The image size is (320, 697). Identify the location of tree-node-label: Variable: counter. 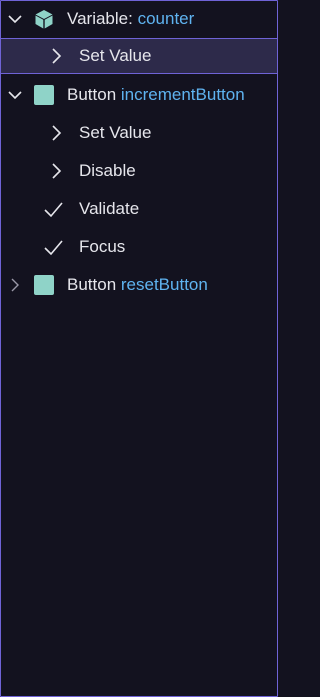
(130, 19).